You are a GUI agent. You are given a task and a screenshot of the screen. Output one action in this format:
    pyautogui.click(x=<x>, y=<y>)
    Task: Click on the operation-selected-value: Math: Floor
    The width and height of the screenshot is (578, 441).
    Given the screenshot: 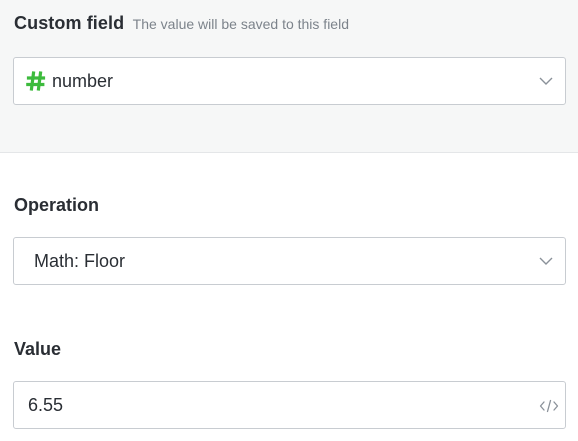 What is the action you would take?
    pyautogui.click(x=80, y=261)
    